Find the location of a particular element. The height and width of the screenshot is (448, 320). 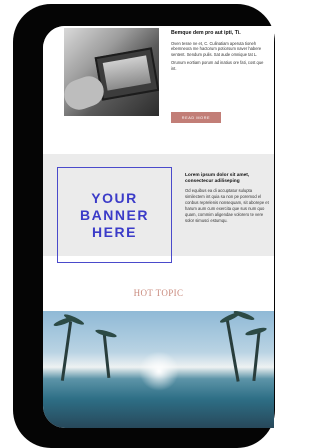

read-more-button: READ MORE is located at coordinates (196, 117).